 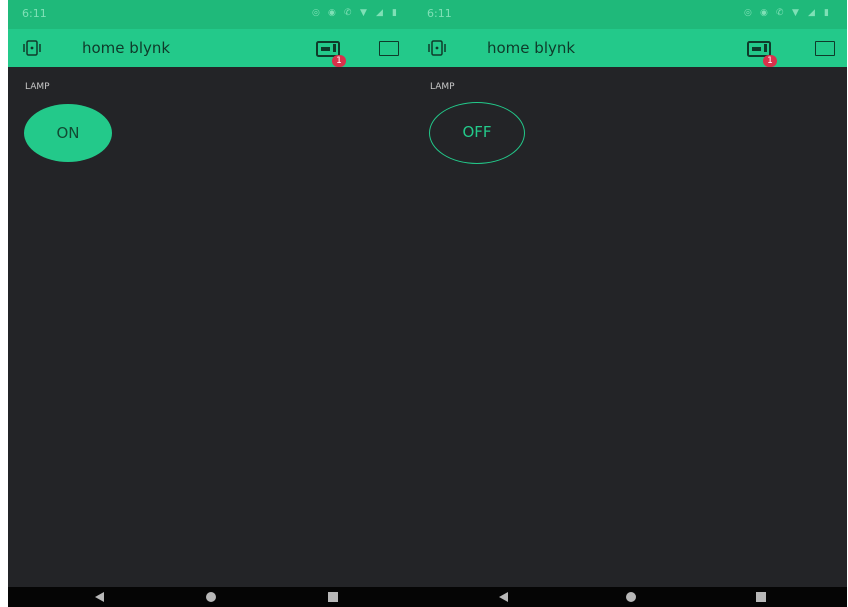 What do you see at coordinates (68, 133) in the screenshot?
I see `lamp-toggle-button: ON` at bounding box center [68, 133].